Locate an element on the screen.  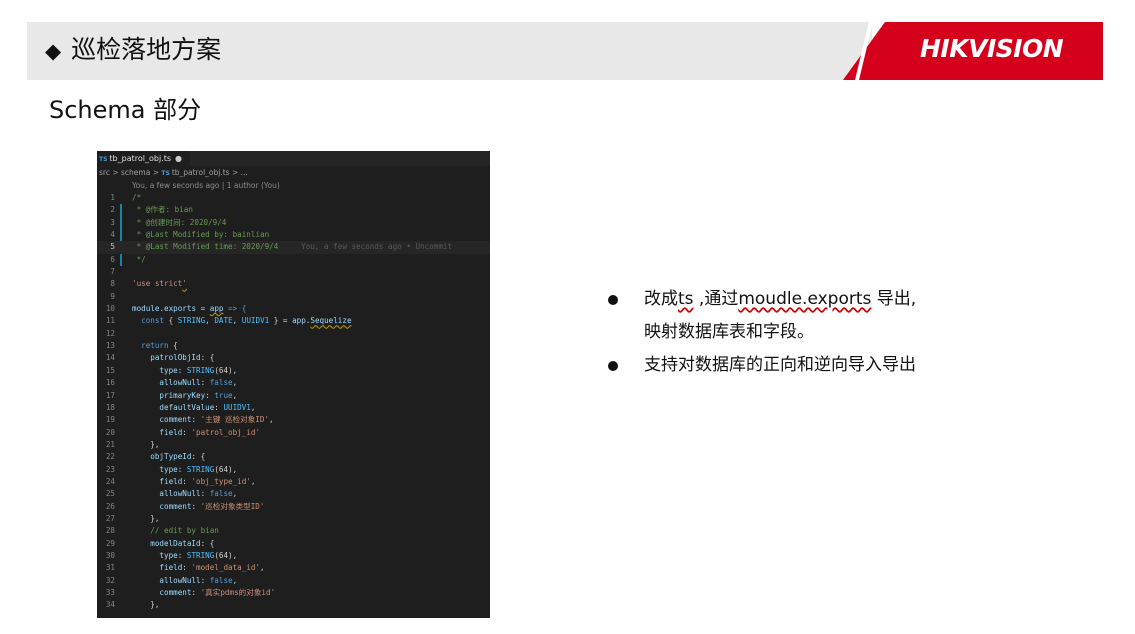
code-line: 26 comment: '巡检对象类型ID' is located at coordinates (293, 507).